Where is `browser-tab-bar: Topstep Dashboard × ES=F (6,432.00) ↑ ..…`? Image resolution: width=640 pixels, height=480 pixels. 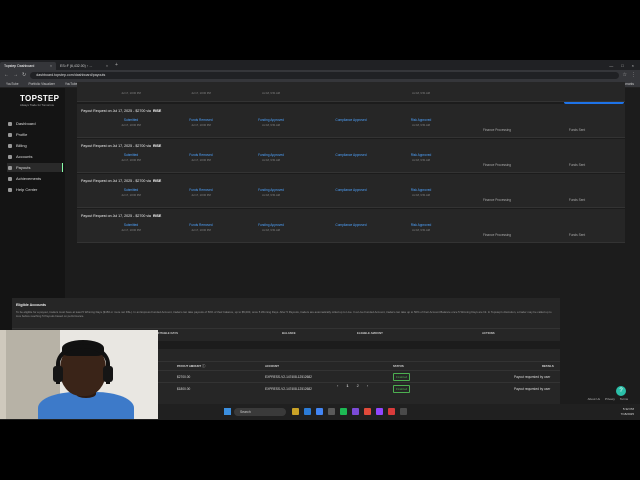 browser-tab-bar: Topstep Dashboard × ES=F (6,432.00) ↑ ..… is located at coordinates (320, 65).